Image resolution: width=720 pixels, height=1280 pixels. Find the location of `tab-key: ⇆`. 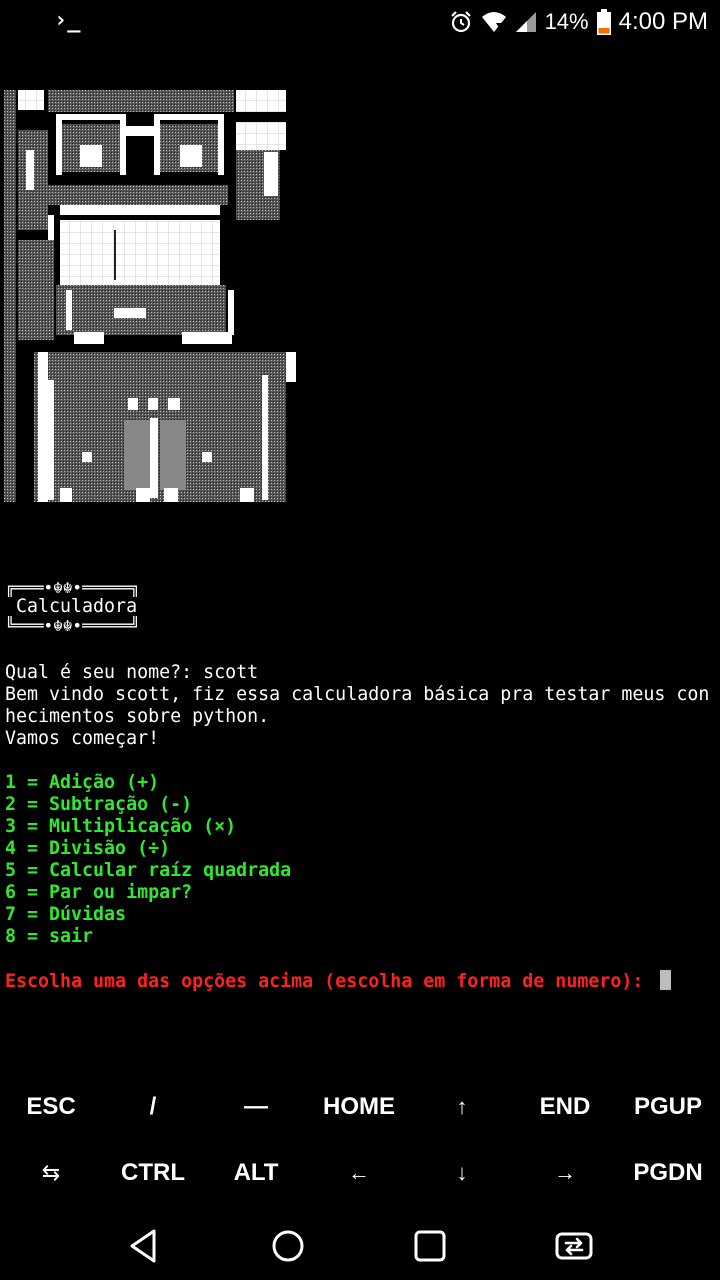

tab-key: ⇆ is located at coordinates (51, 1173).